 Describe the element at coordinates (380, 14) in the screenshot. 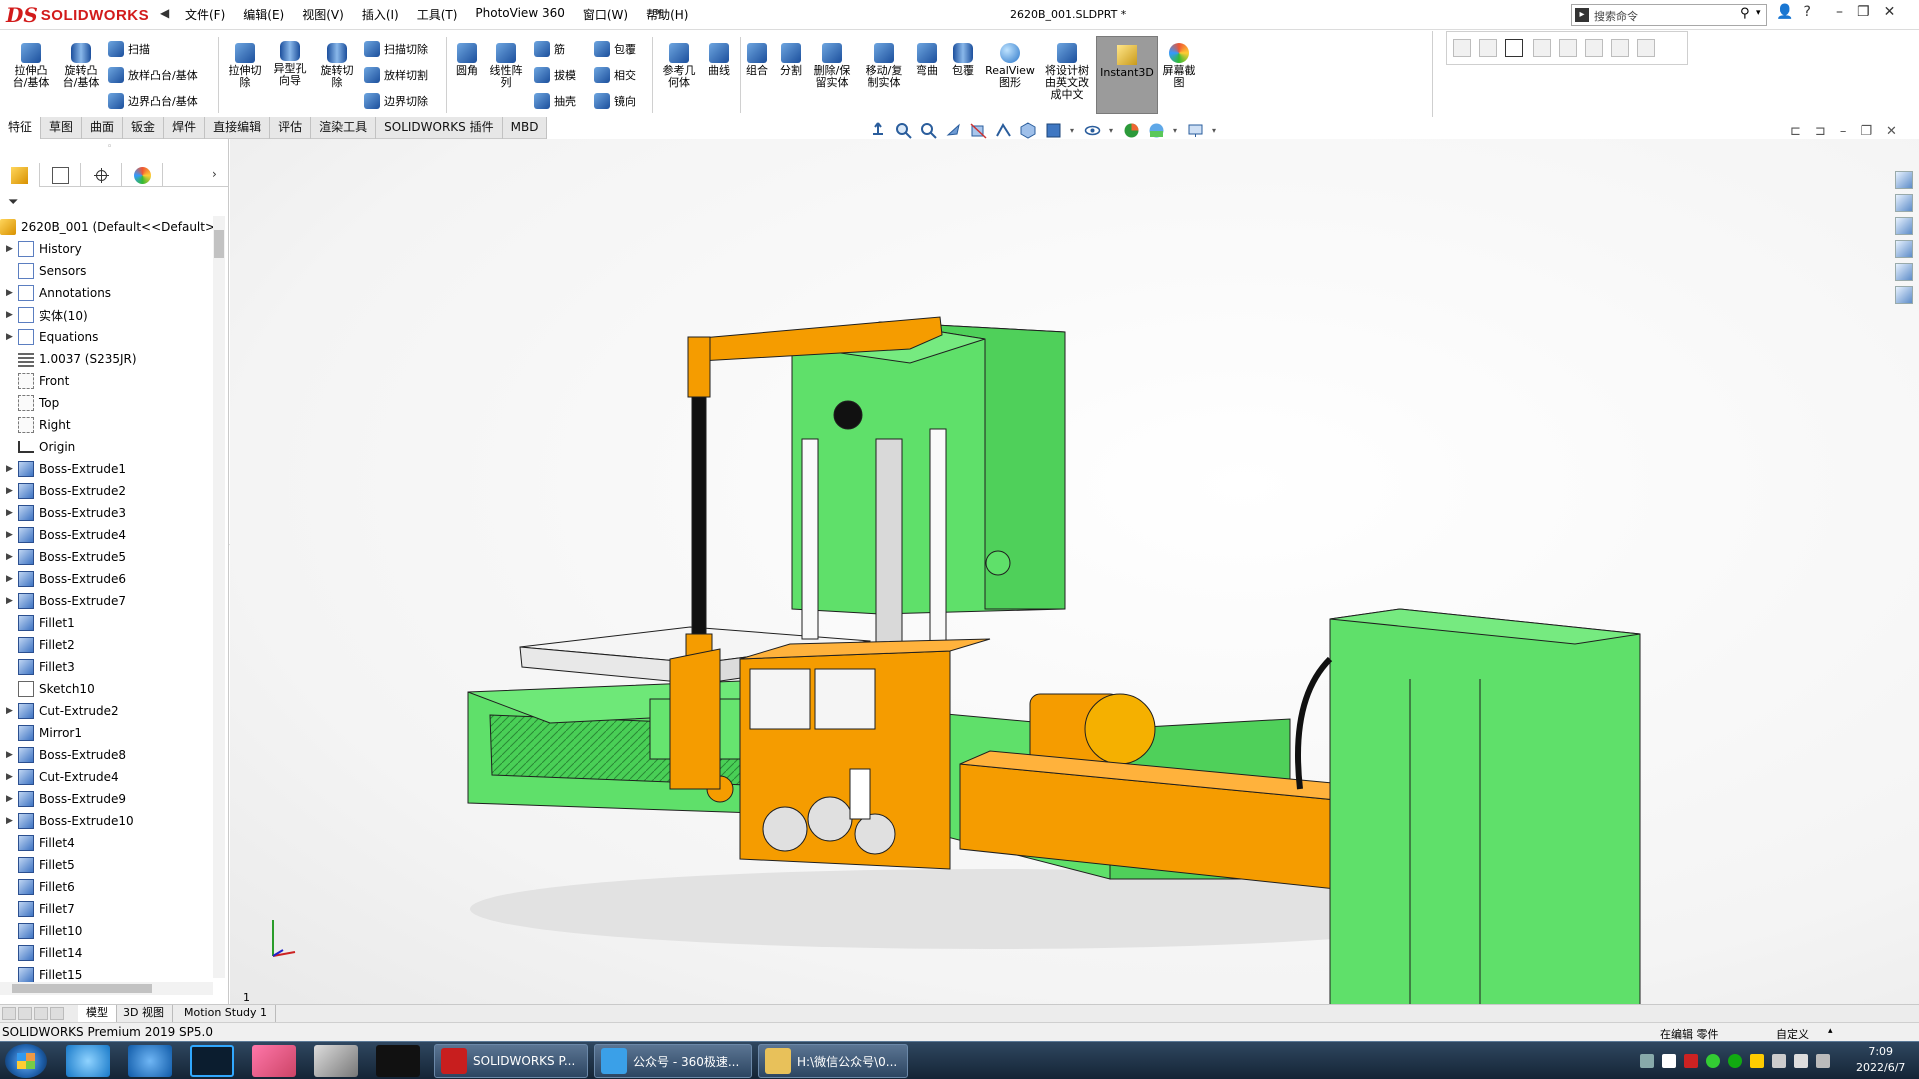

I see `menu-item: 插入(I)` at that location.